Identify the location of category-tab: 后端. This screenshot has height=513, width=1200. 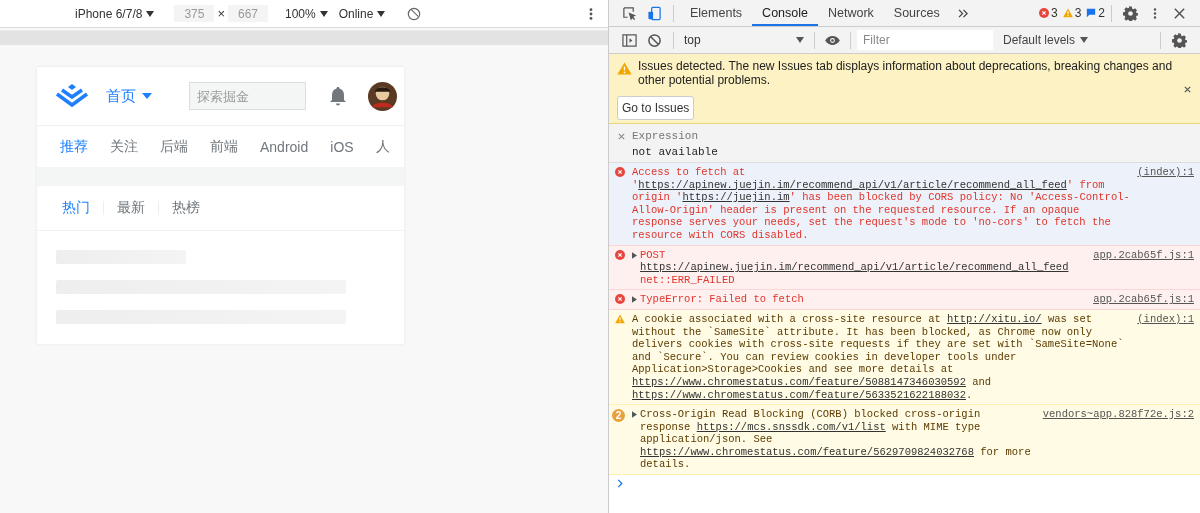
(174, 146).